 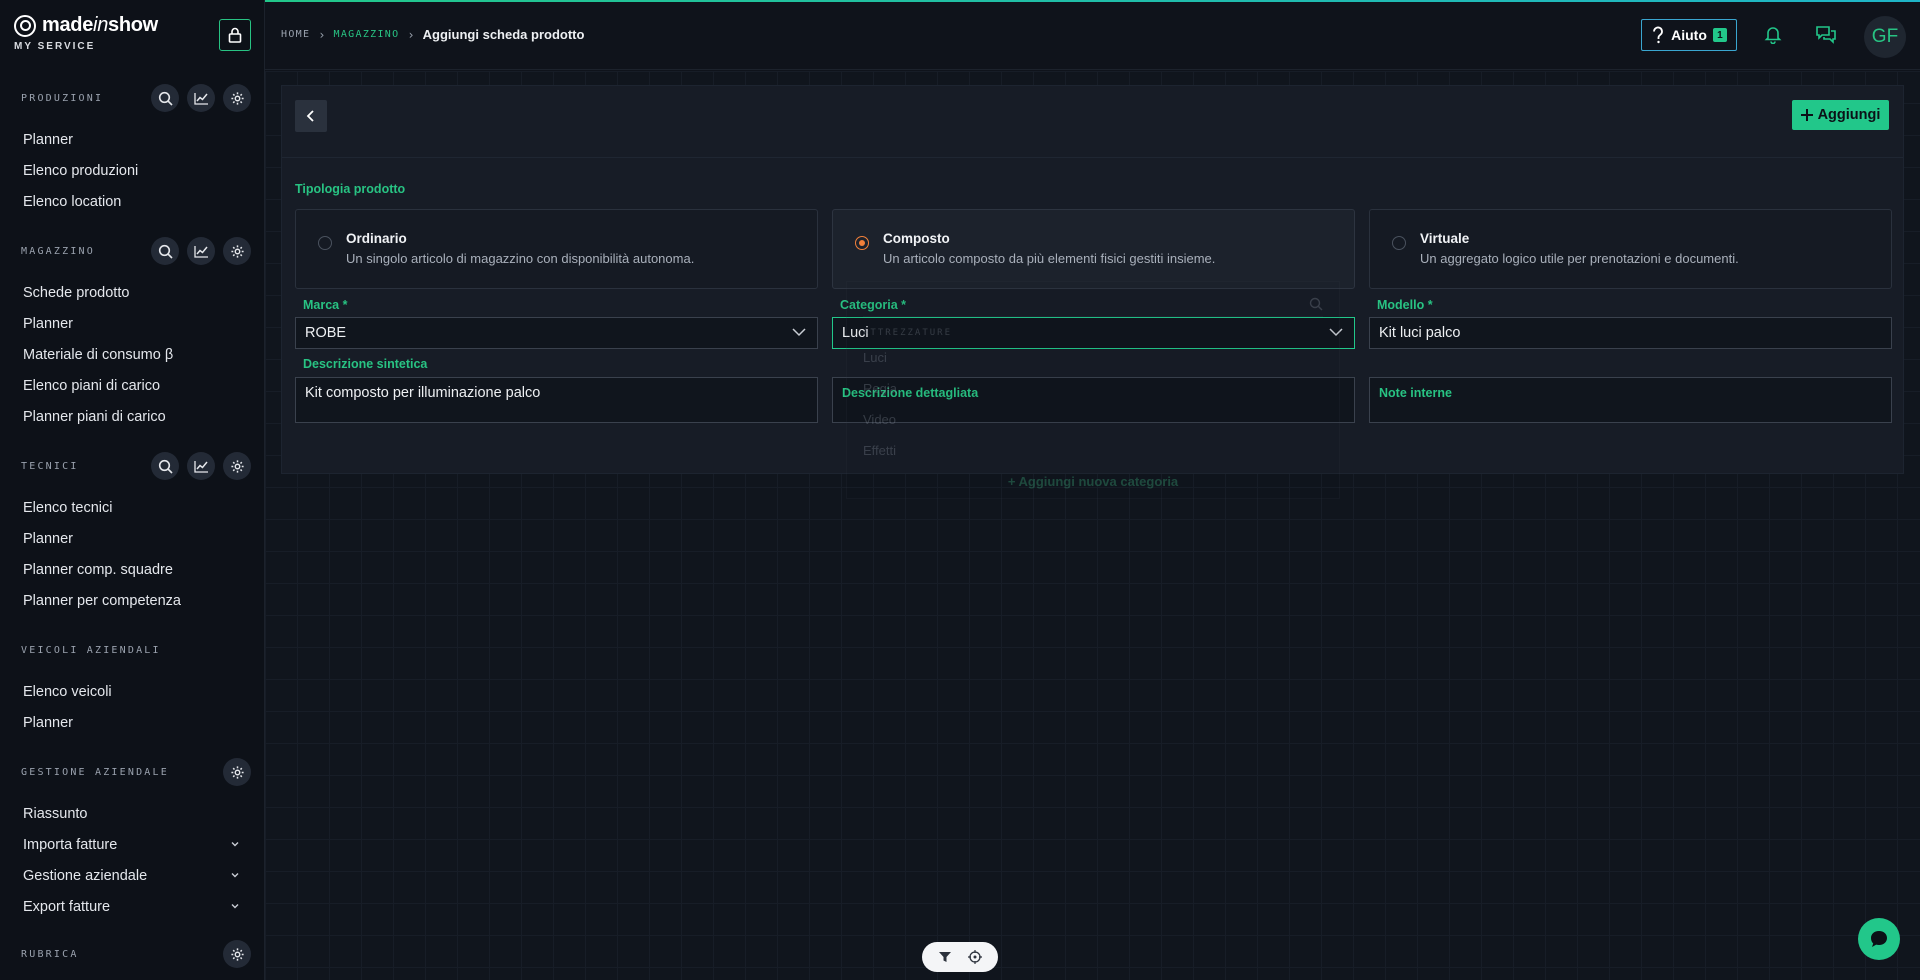 I want to click on sidebar-item: Elenco piani di carico, so click(x=132, y=385).